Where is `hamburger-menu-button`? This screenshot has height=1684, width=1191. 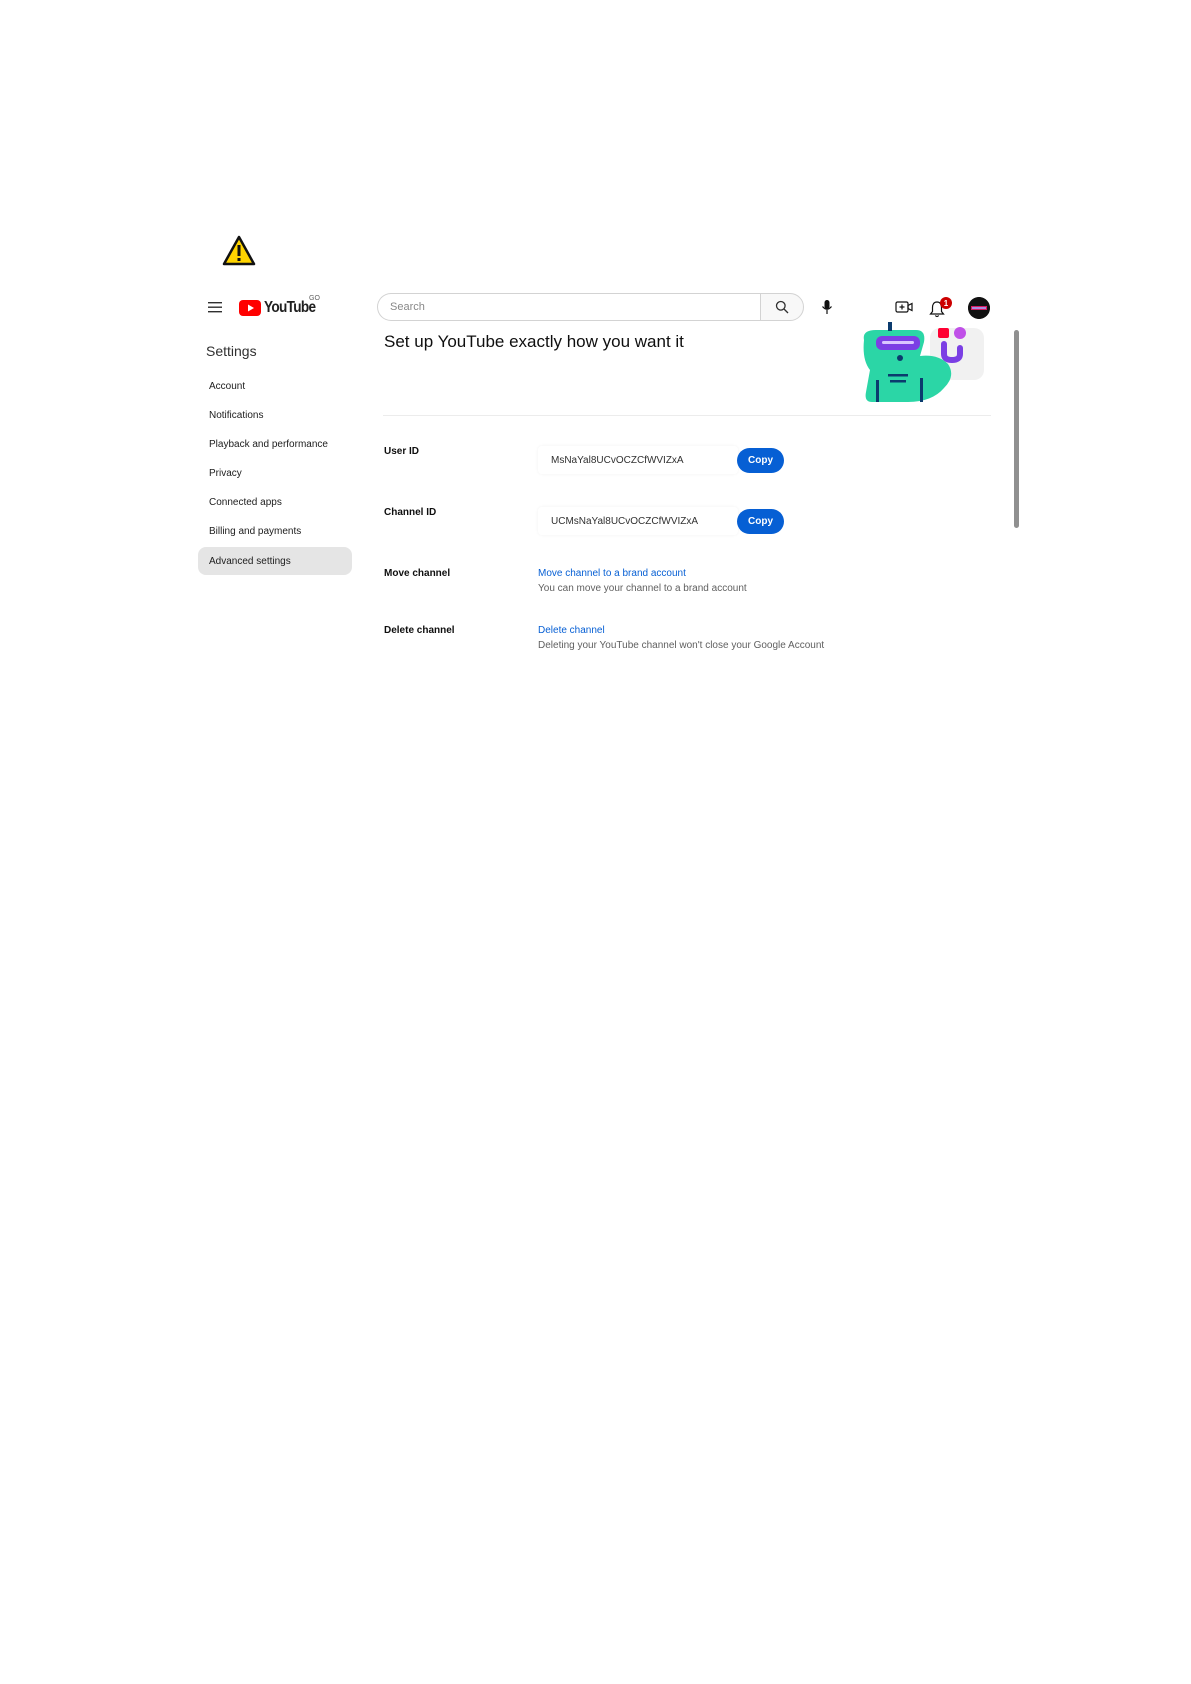 hamburger-menu-button is located at coordinates (215, 307).